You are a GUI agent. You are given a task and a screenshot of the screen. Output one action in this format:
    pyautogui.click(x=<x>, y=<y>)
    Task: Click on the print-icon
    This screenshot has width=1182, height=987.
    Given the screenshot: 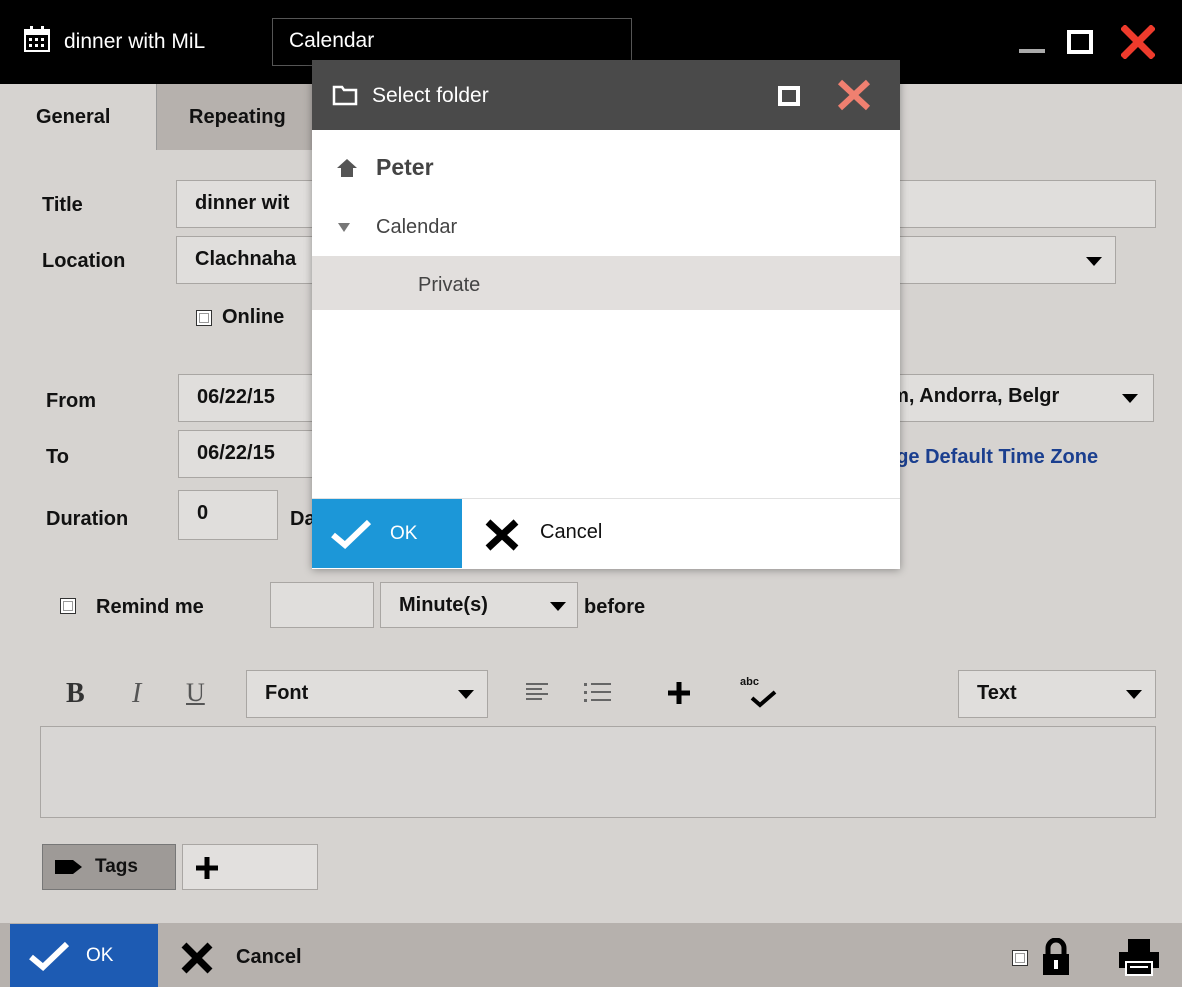 What is the action you would take?
    pyautogui.click(x=1139, y=957)
    